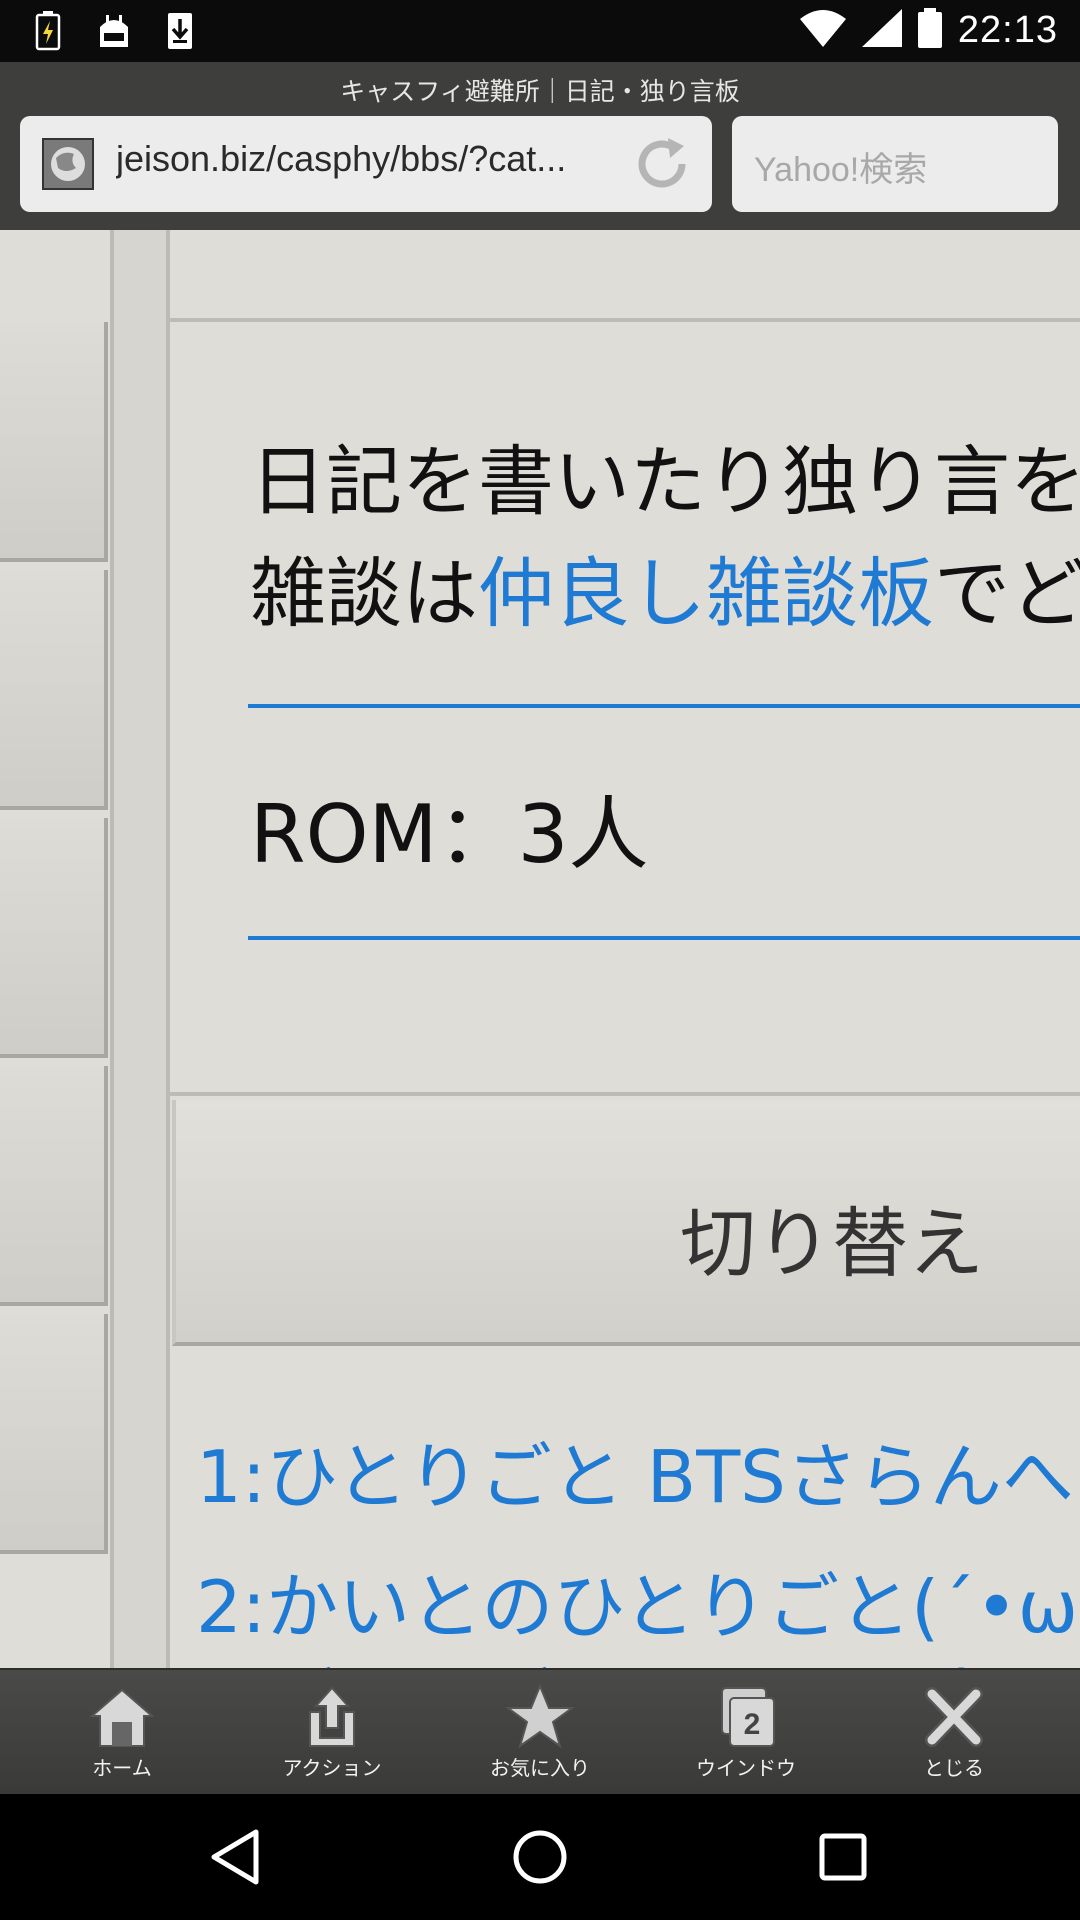 The image size is (1080, 1920). What do you see at coordinates (332, 1768) in the screenshot?
I see `toolbar-label: アクション` at bounding box center [332, 1768].